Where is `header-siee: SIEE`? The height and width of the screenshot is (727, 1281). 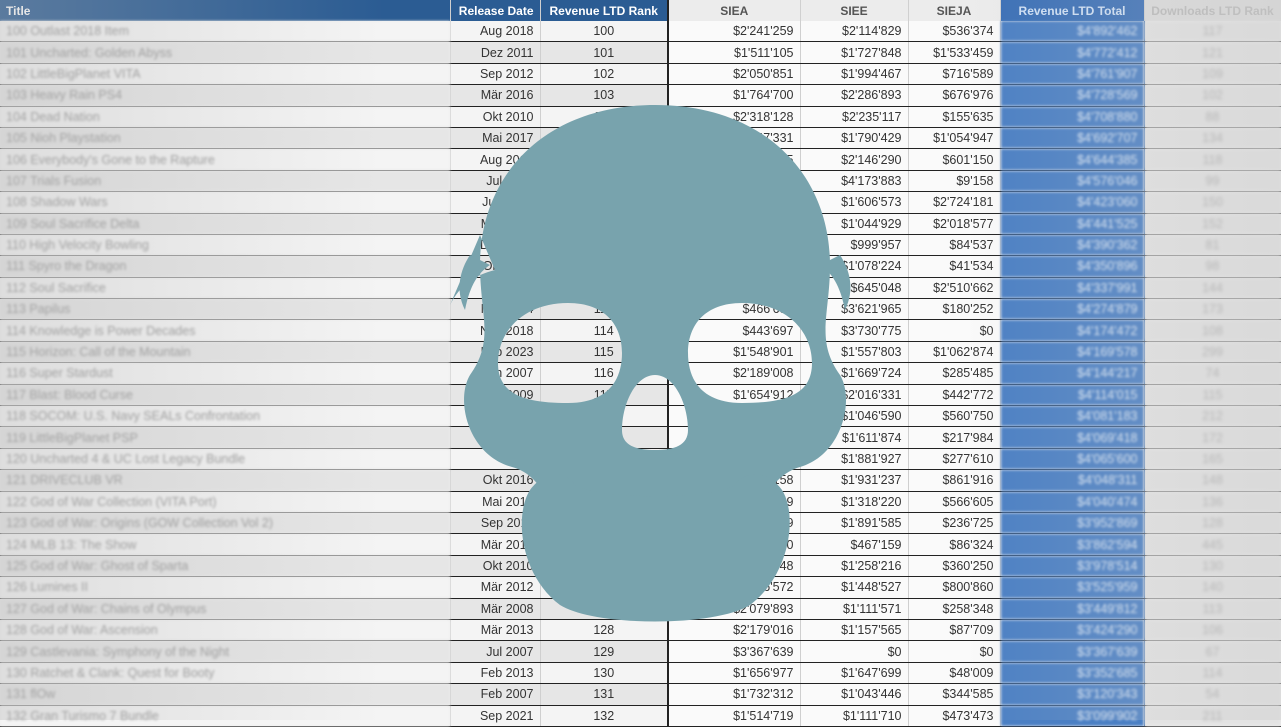
header-siee: SIEE is located at coordinates (854, 10).